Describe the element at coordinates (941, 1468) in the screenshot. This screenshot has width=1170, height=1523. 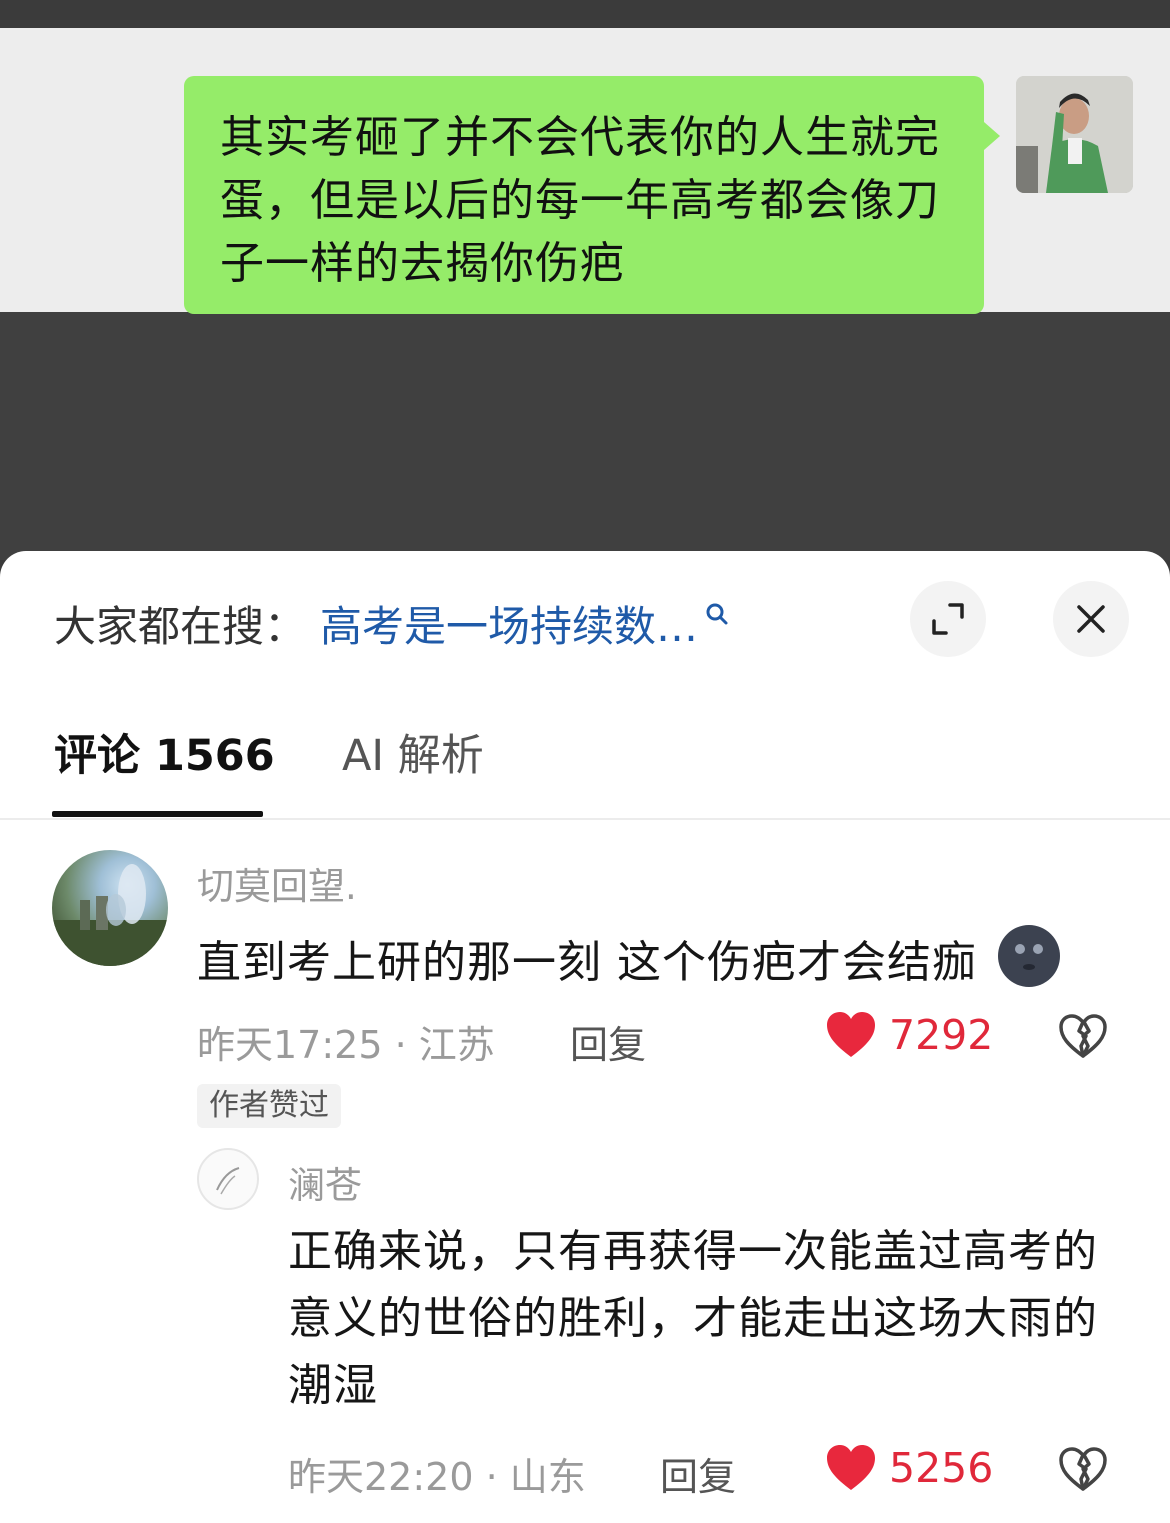
I see `like-count: 5256` at that location.